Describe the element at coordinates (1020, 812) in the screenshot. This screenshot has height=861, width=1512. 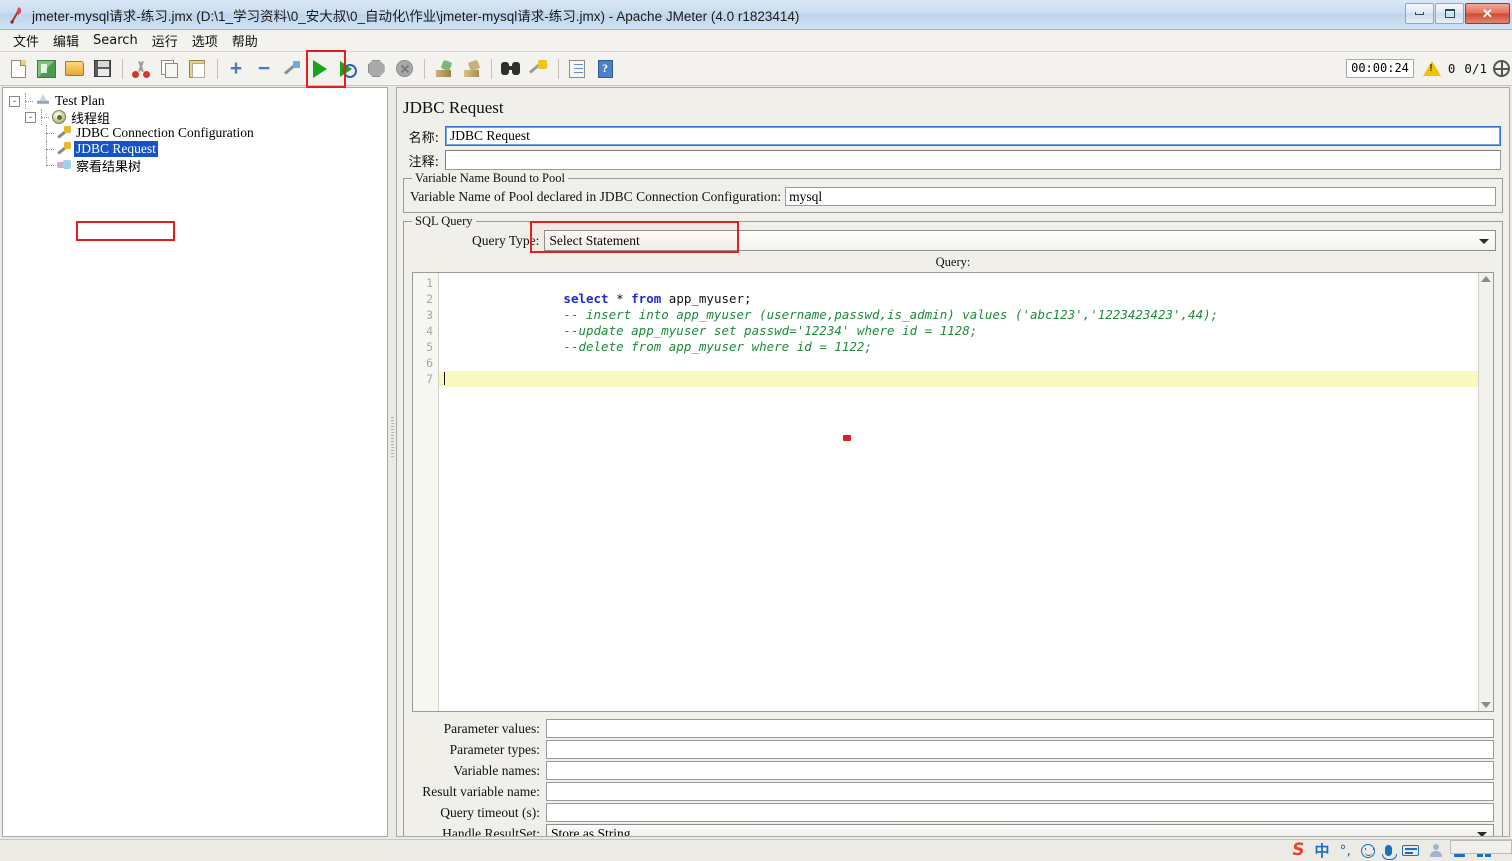
I see `query-timeout-input` at that location.